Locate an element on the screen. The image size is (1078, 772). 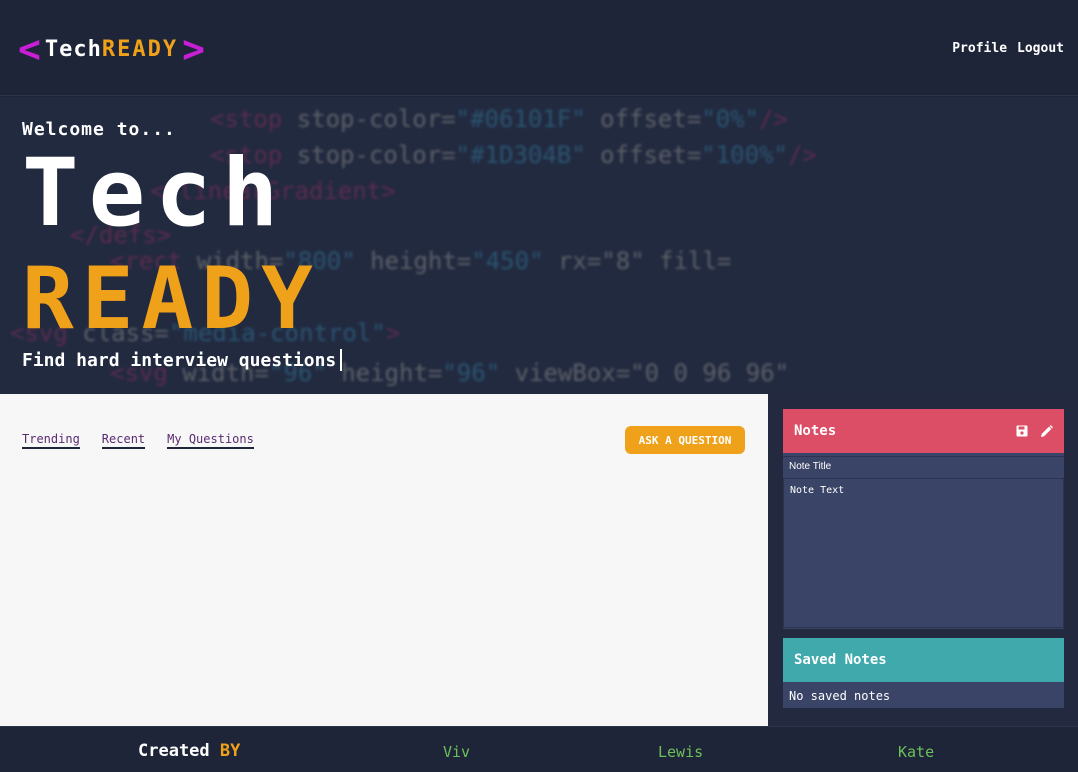
ask-question-button: ASK A QUESTION is located at coordinates (685, 440).